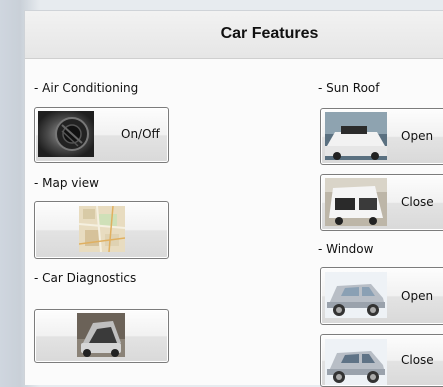  Describe the element at coordinates (356, 295) in the screenshot. I see `window-open-icon` at that location.